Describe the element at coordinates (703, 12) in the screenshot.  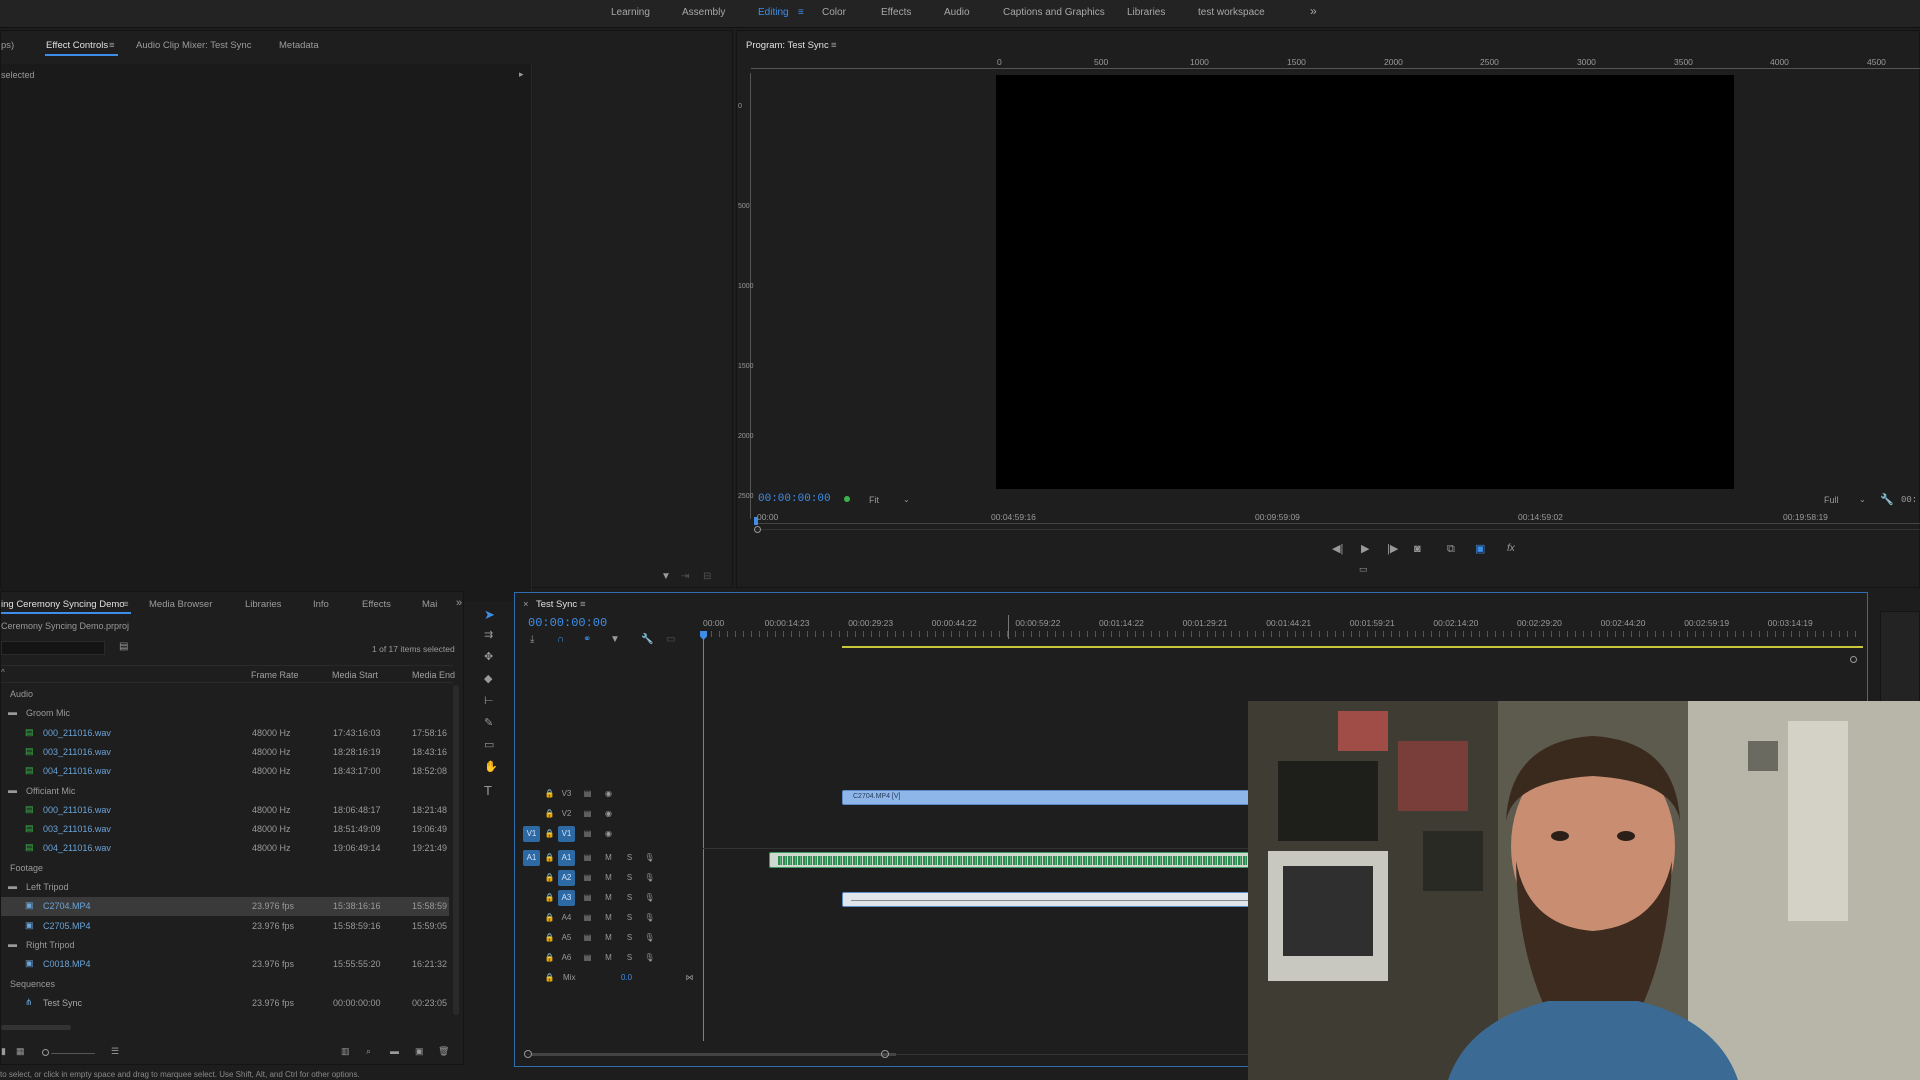
I see `workspace-assembly: Assembly` at that location.